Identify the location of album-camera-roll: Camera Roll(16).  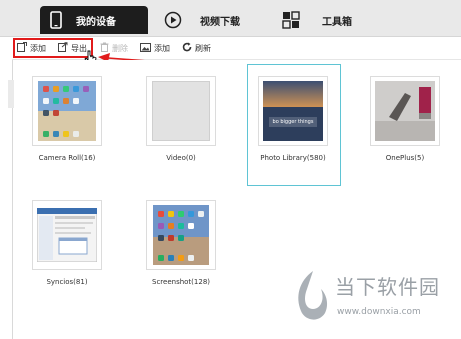
(67, 119).